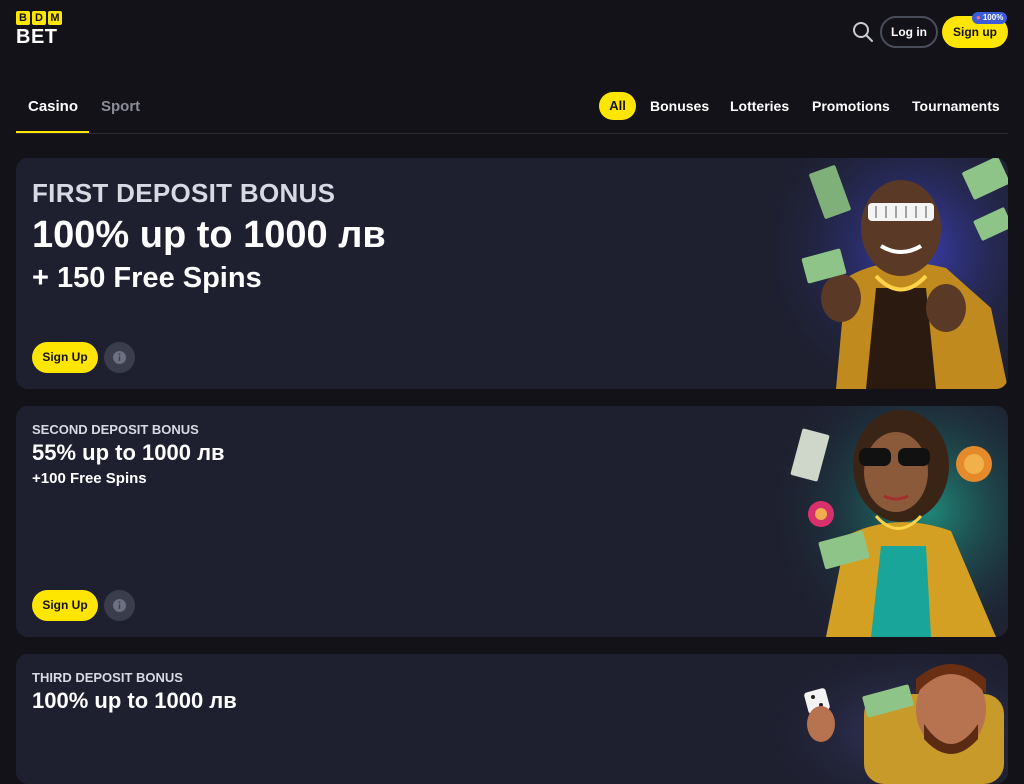  Describe the element at coordinates (759, 106) in the screenshot. I see `filter-lotteries: Lotteries` at that location.